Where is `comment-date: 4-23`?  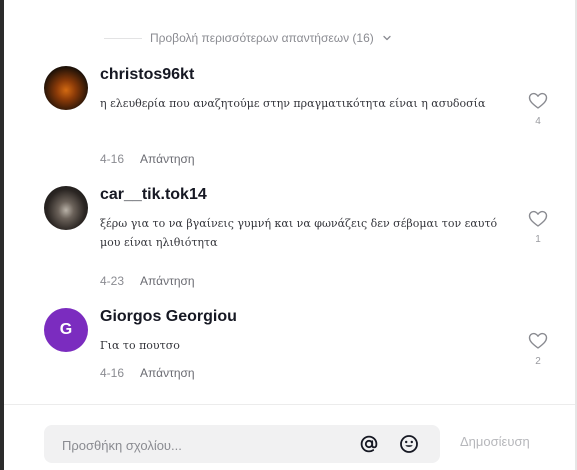 comment-date: 4-23 is located at coordinates (112, 281).